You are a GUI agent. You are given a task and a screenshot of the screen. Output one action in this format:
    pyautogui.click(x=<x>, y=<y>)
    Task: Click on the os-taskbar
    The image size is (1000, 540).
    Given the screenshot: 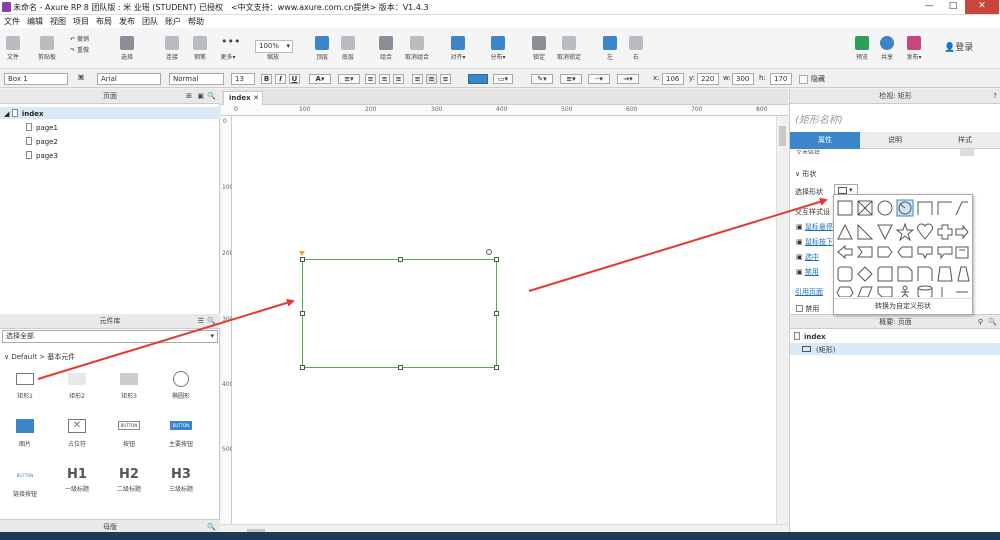 What is the action you would take?
    pyautogui.click(x=500, y=536)
    